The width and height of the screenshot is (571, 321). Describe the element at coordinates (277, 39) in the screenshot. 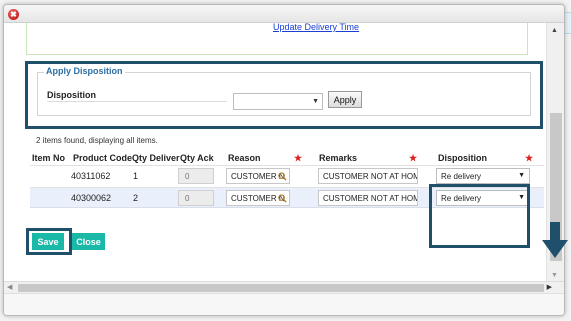

I see `delivery-info-box: Update Delivery Time` at that location.